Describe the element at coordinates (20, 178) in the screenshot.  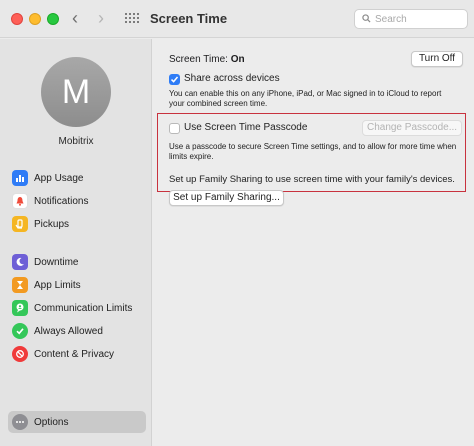
I see `bar-chart-icon` at that location.